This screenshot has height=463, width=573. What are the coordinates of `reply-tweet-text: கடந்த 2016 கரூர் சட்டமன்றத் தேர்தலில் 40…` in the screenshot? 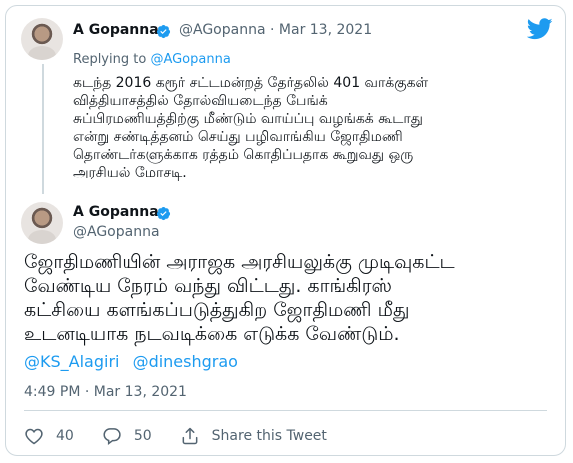 It's located at (251, 128).